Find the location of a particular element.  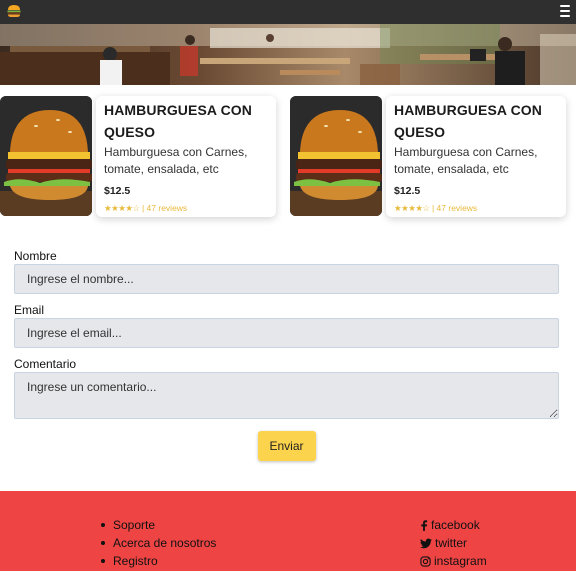

social-label: twitter is located at coordinates (451, 543).